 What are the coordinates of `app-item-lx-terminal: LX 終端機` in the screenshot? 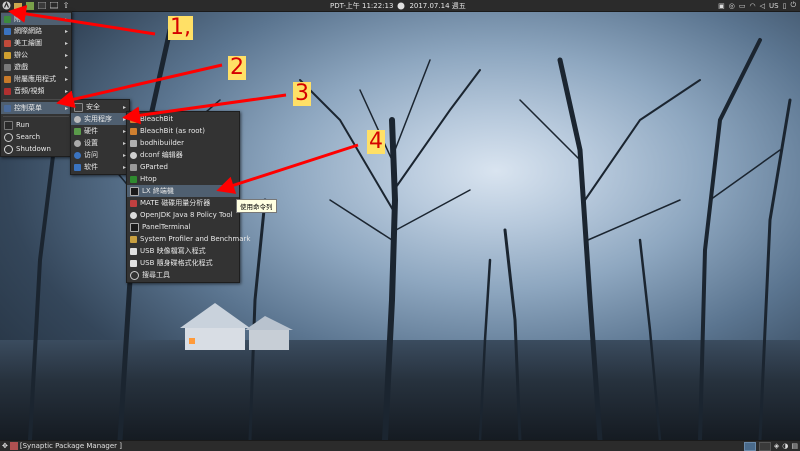 It's located at (183, 191).